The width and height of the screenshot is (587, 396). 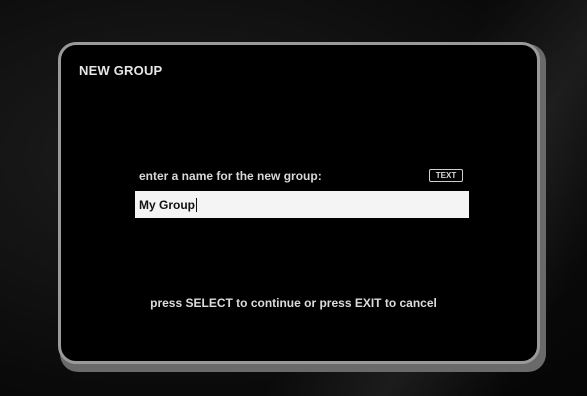 I want to click on group-name-value: My Group, so click(x=167, y=204).